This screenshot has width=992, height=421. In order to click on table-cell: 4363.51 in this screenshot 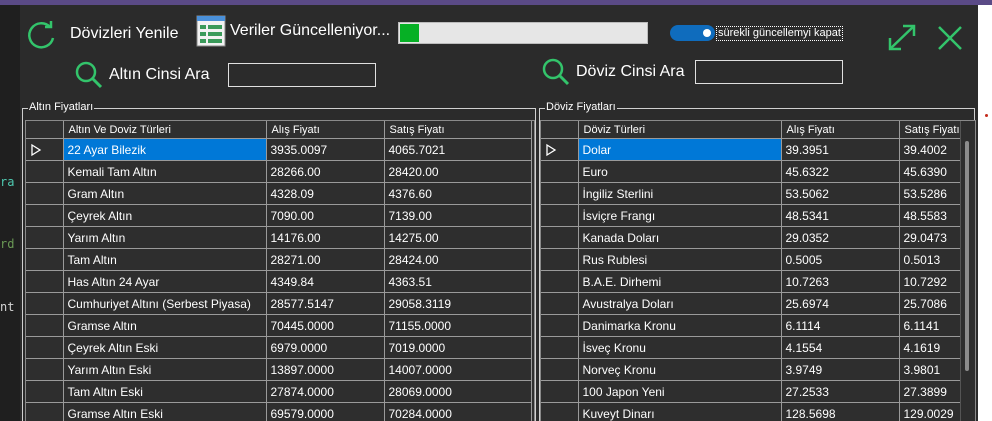, I will do `click(458, 281)`.